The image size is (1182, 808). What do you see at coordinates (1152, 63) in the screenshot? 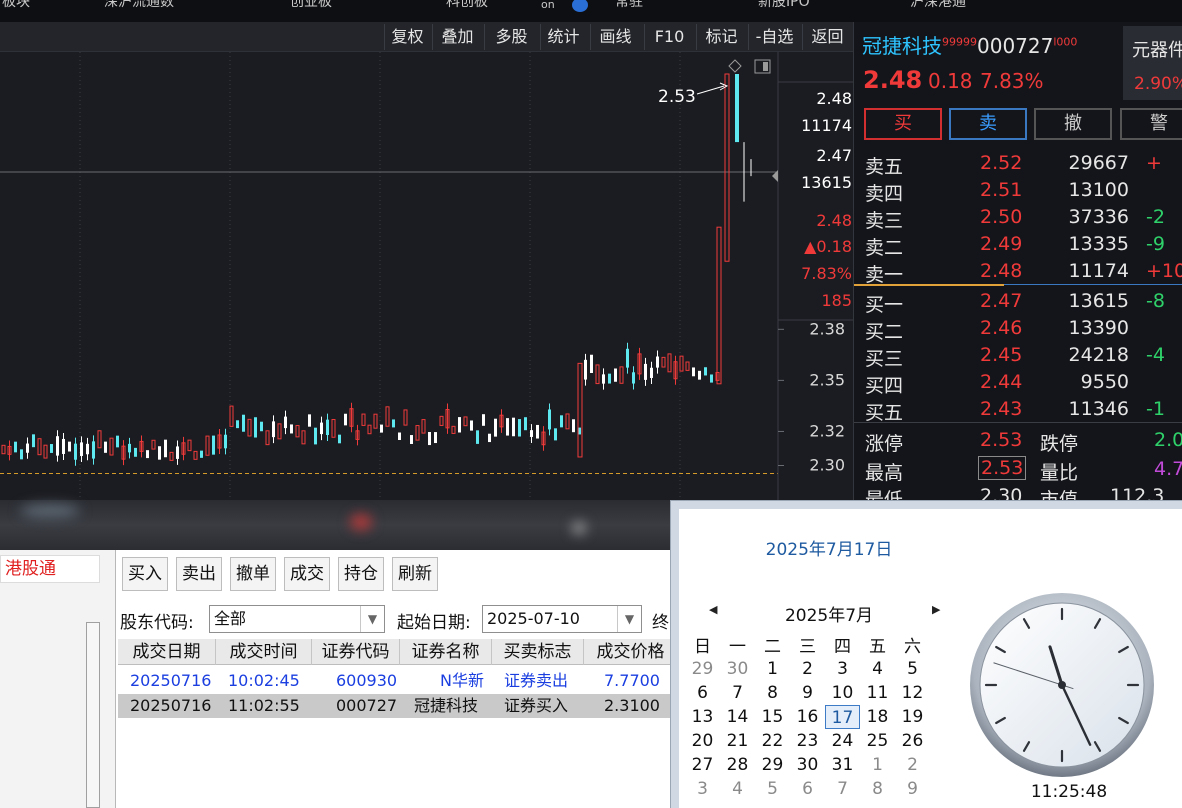
I see `sector-tag-box: 元器件 2.90%` at bounding box center [1152, 63].